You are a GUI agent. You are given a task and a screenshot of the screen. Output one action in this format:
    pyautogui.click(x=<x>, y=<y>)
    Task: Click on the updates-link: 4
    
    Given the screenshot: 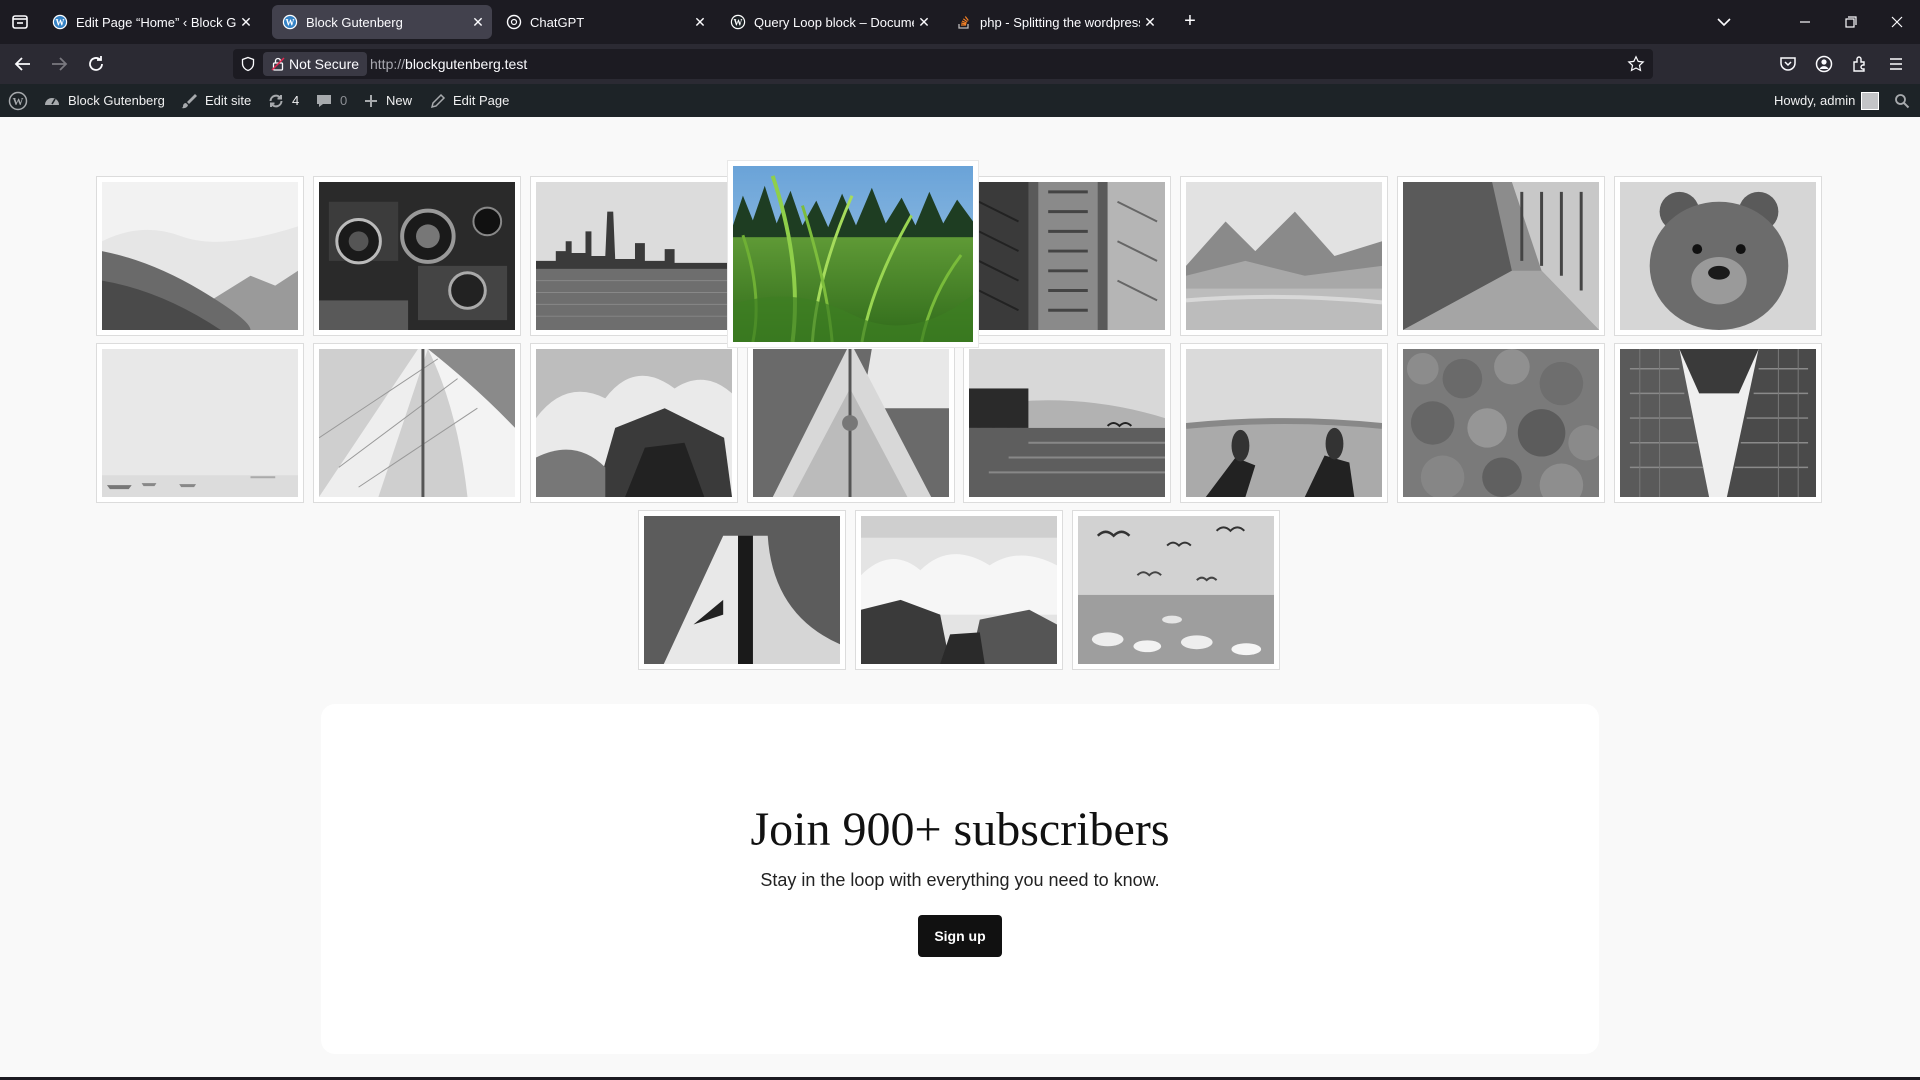 What is the action you would take?
    pyautogui.click(x=283, y=100)
    